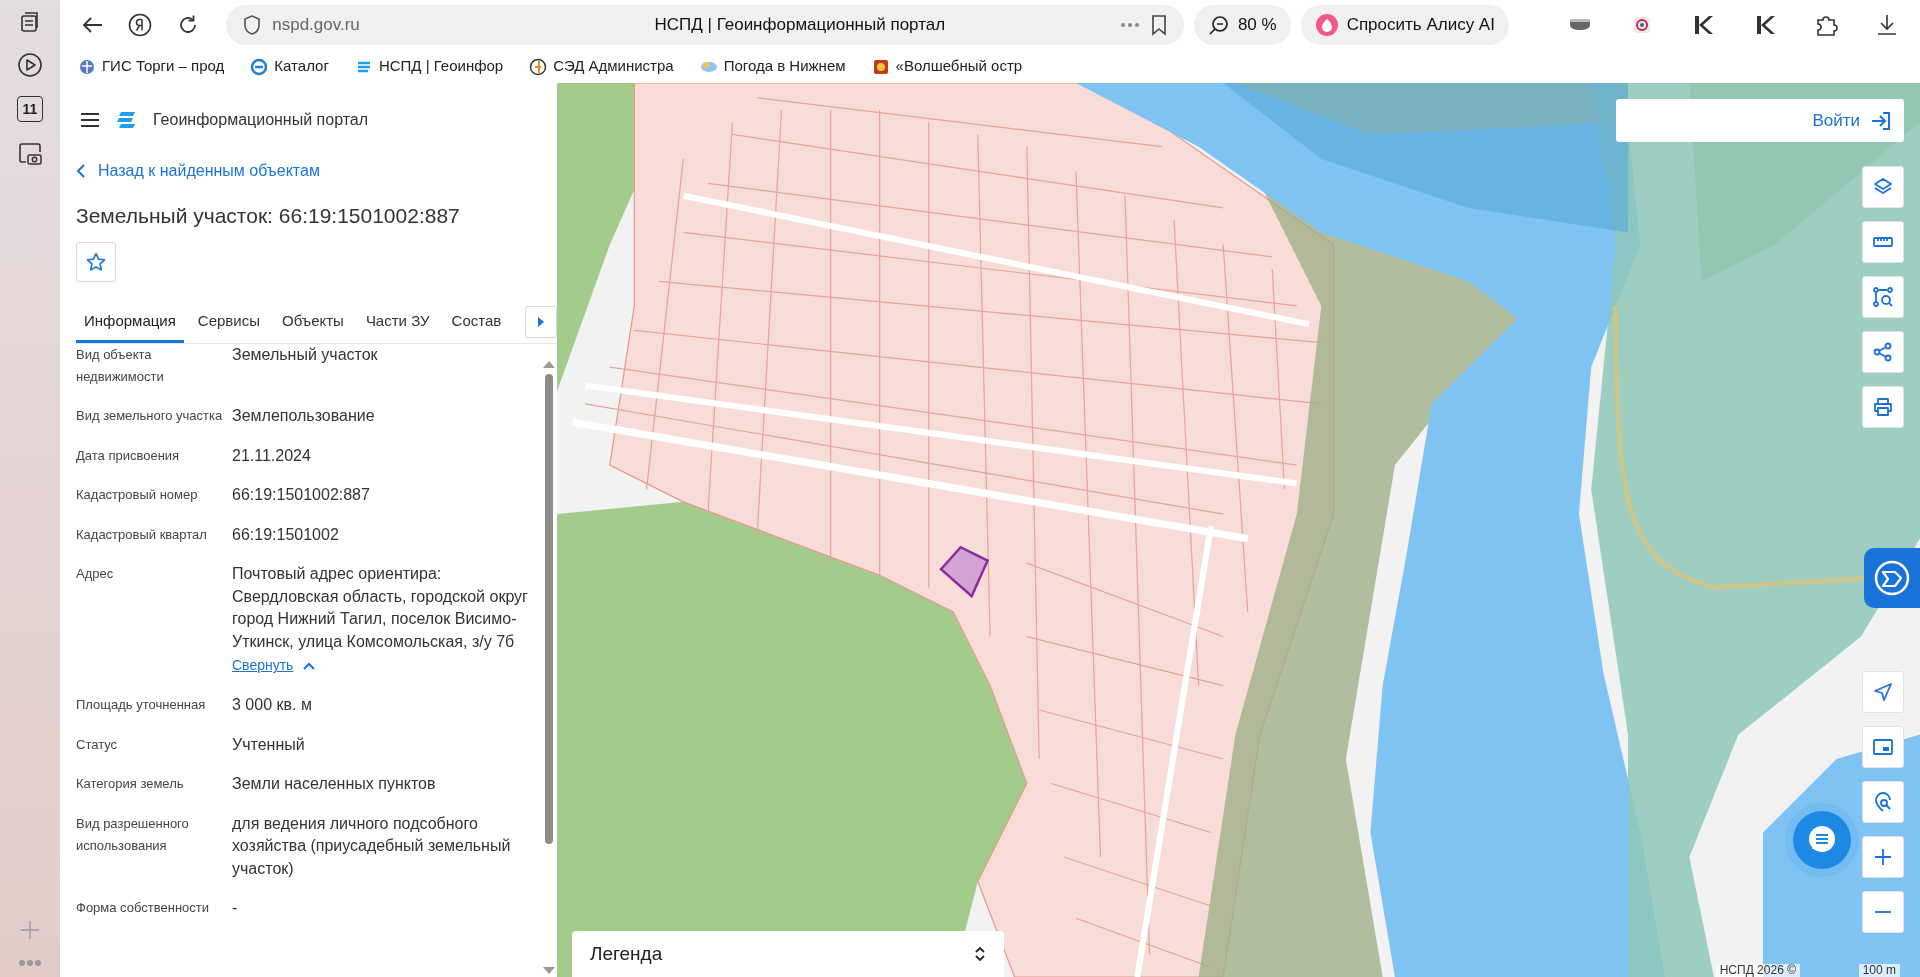 This screenshot has height=977, width=1920. I want to click on zoom-in-icon, so click(1883, 857).